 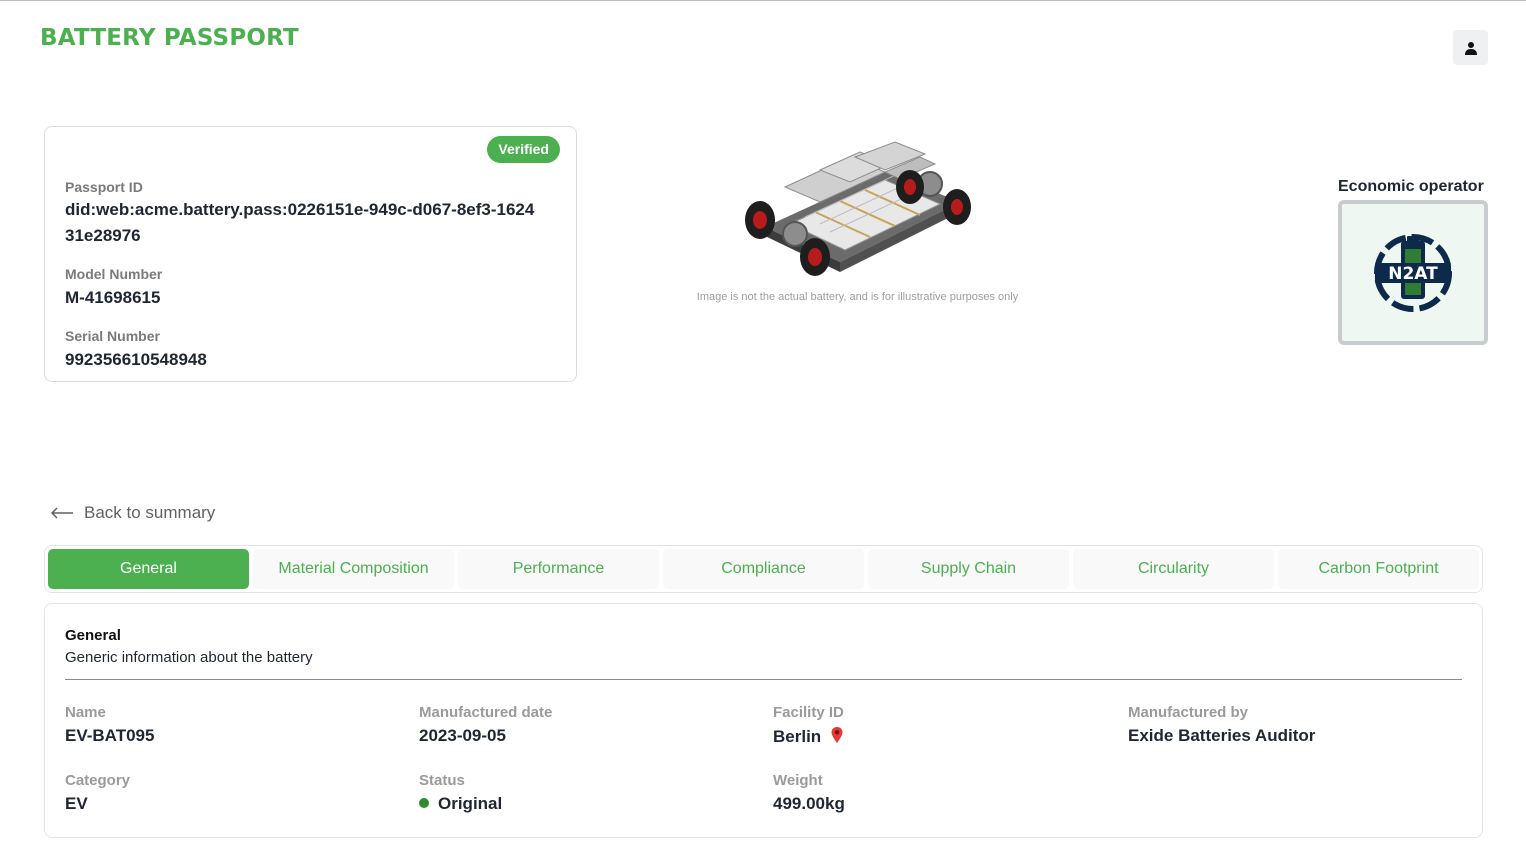 I want to click on manufactured-date-label: Manufactured date, so click(x=486, y=712).